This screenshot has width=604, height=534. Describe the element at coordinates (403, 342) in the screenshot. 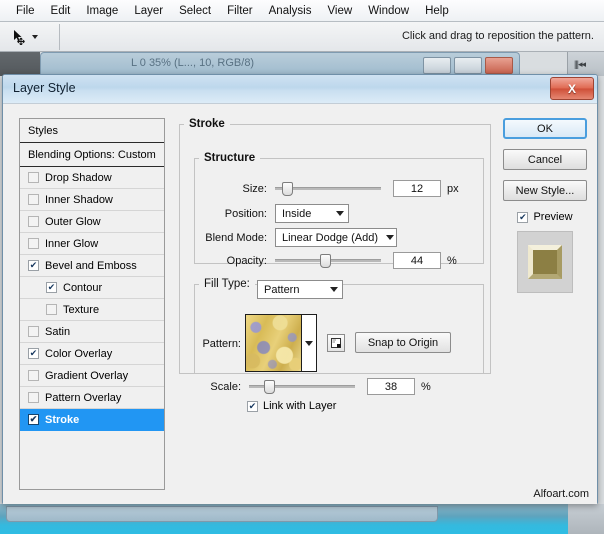

I see `snap-to-origin-button: Snap to Origin` at that location.